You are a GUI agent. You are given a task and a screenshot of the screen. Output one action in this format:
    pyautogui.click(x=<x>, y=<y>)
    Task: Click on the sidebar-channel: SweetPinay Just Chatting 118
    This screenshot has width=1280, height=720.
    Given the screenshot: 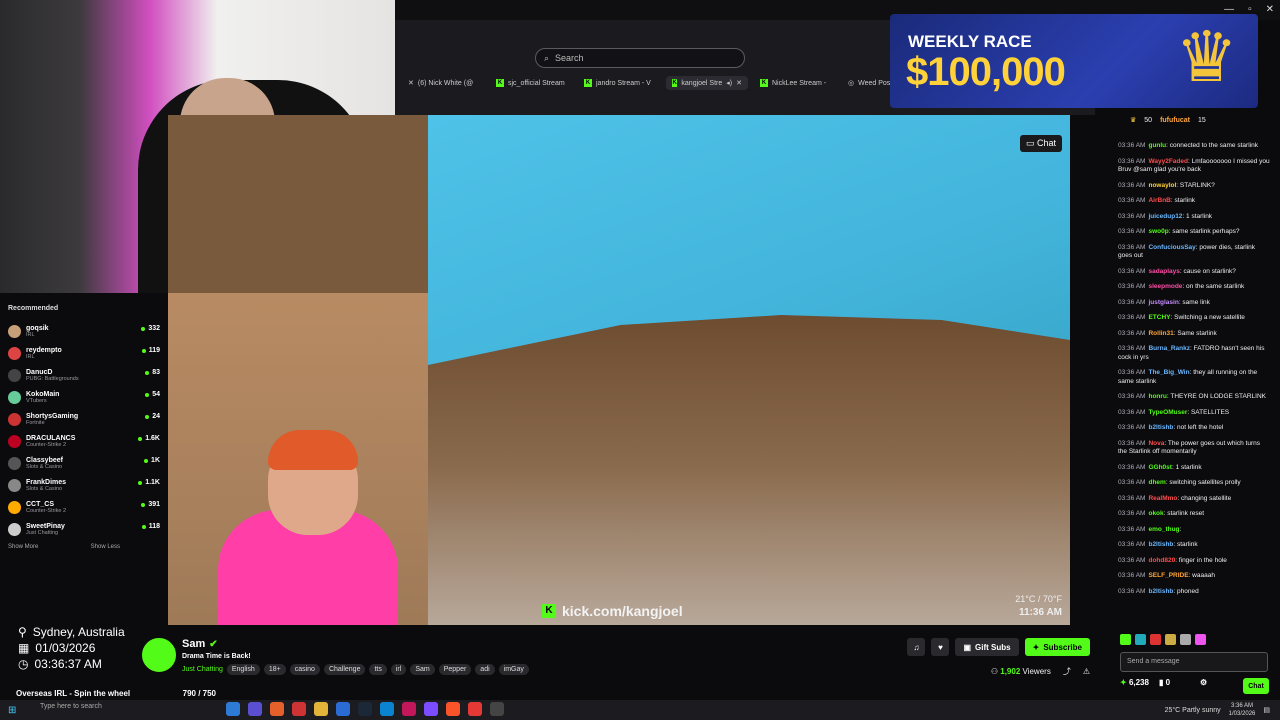 What is the action you would take?
    pyautogui.click(x=84, y=529)
    